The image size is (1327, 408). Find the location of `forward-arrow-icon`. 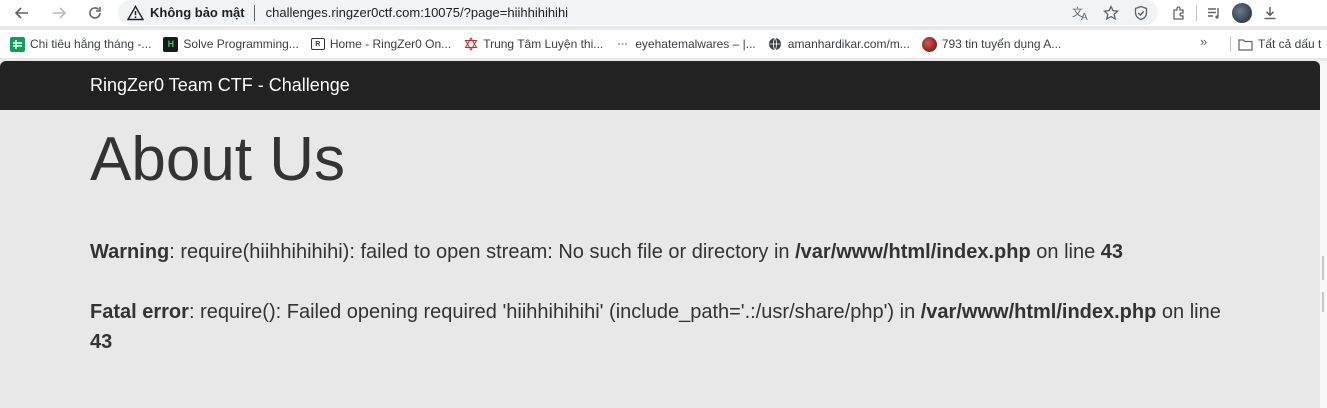

forward-arrow-icon is located at coordinates (60, 13).